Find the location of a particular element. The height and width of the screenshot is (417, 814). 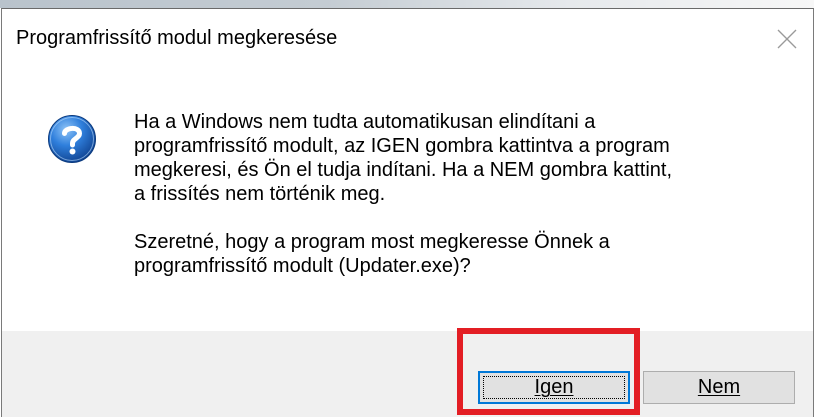

yes-button: Igen is located at coordinates (554, 387).